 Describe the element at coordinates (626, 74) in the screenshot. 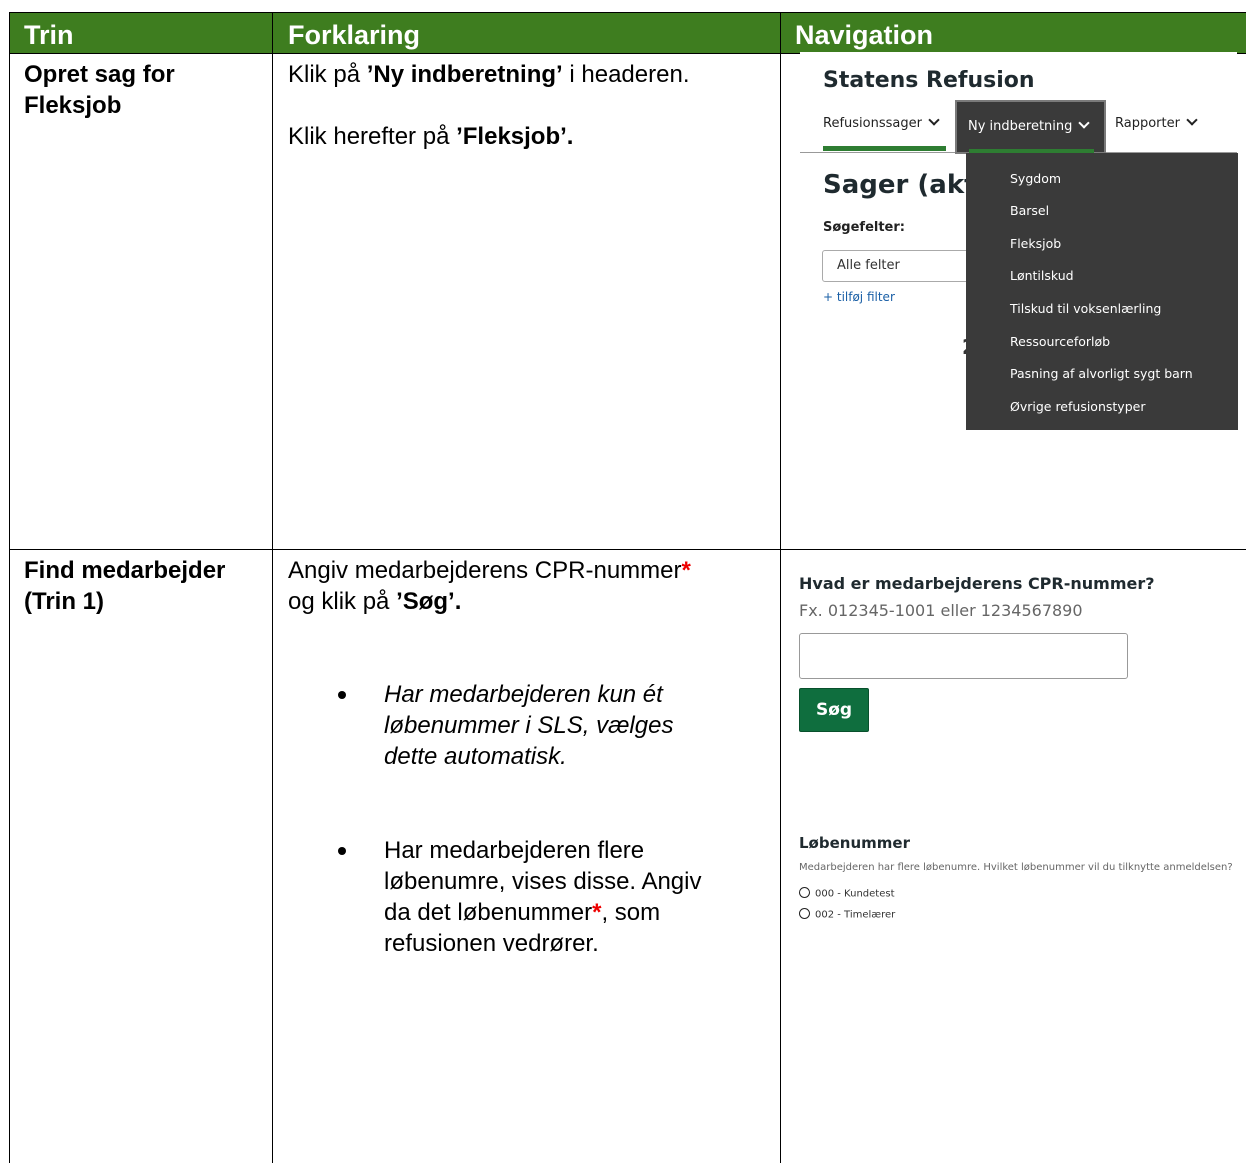

I see `text: i headeren.` at that location.